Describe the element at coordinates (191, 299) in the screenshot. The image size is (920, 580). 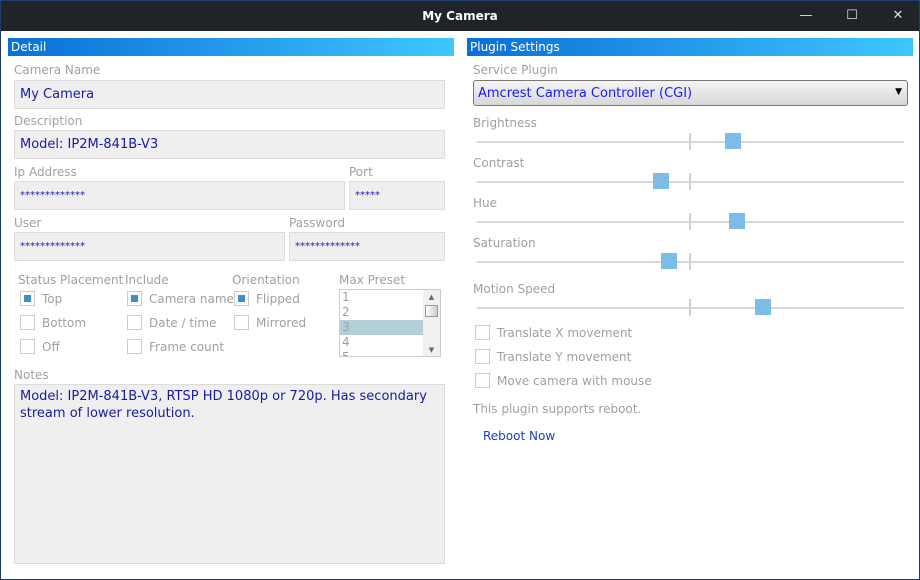
I see `include-camera-name-label: Camera name` at that location.